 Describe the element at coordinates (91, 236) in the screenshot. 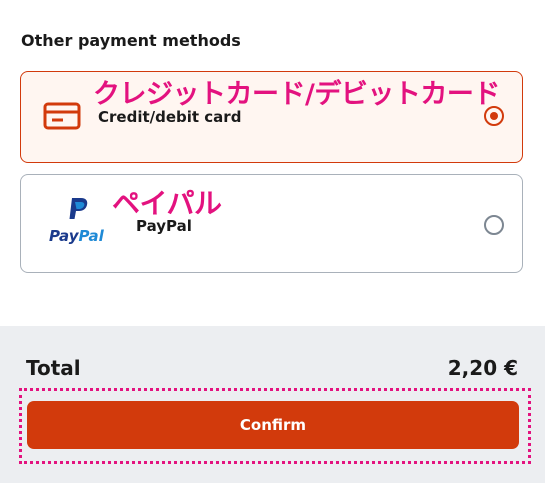

I see `paypal-logo-text-pal: Pal` at that location.